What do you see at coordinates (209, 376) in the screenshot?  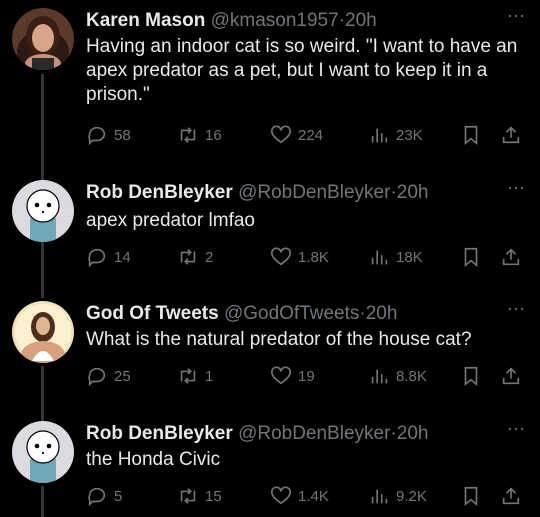 I see `retweet-count: 1` at bounding box center [209, 376].